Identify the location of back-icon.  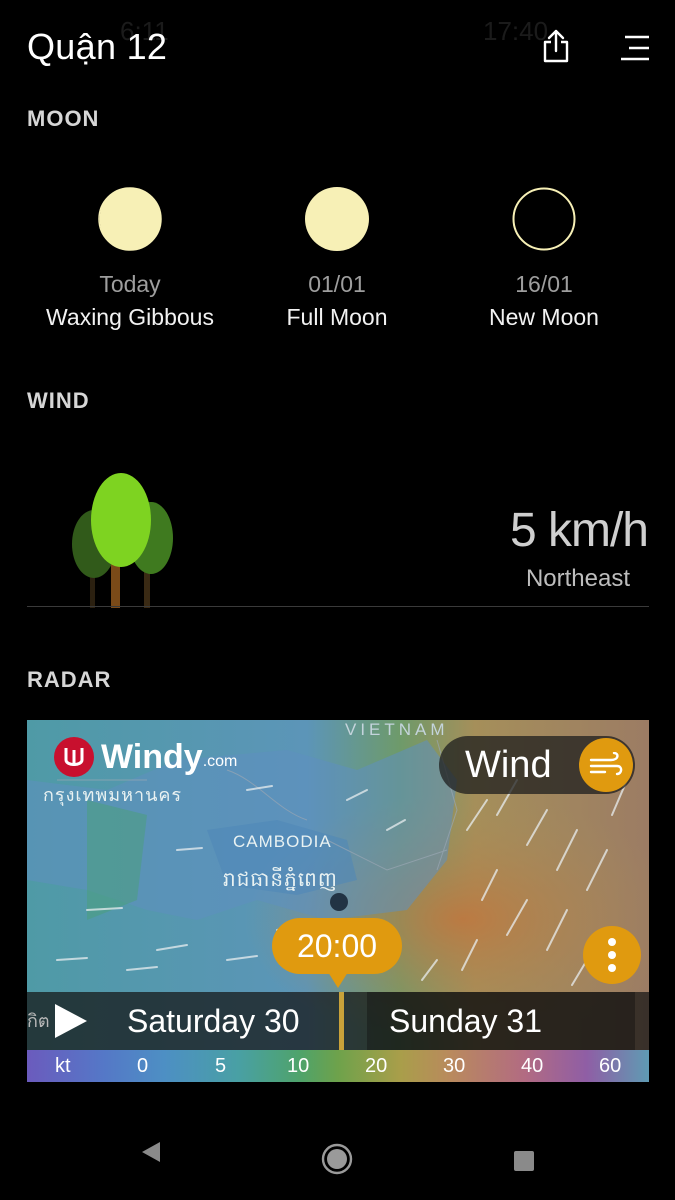
(151, 1152).